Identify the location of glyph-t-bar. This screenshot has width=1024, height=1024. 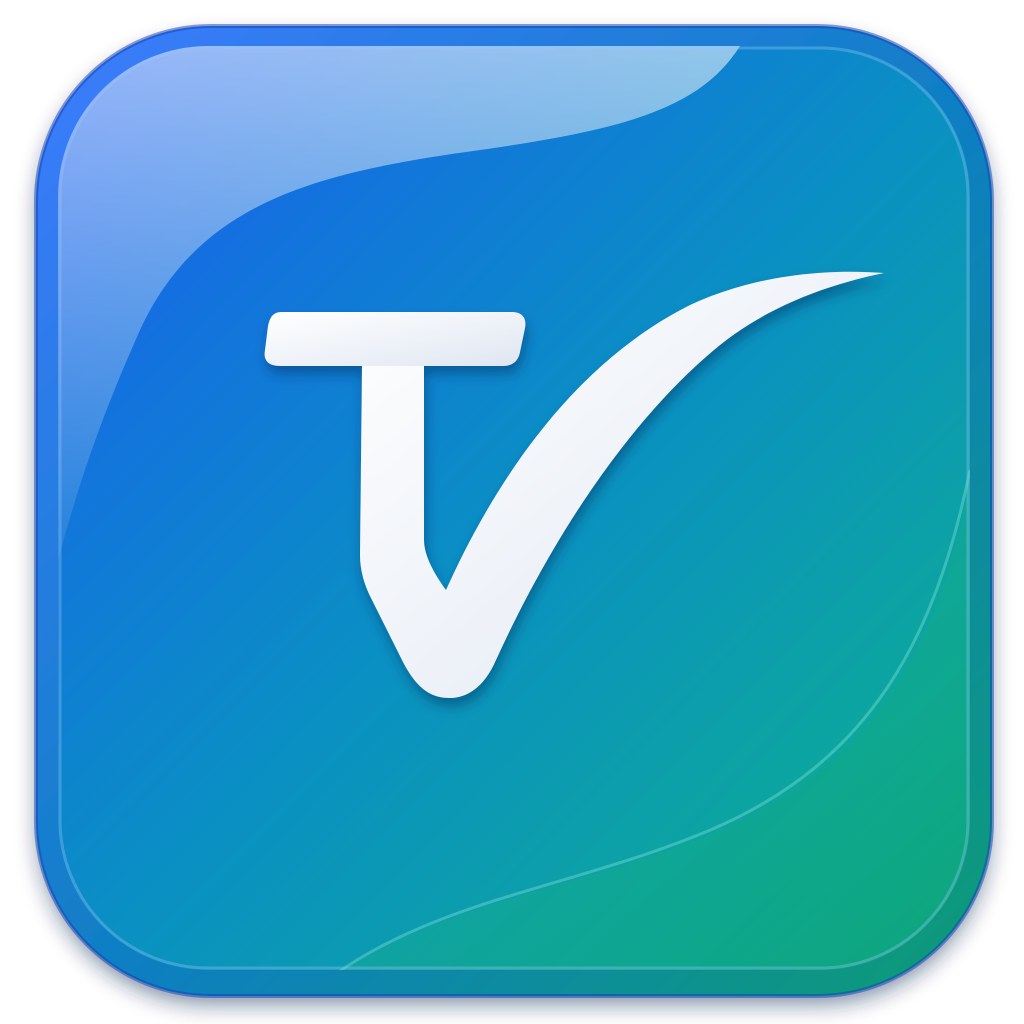
(395, 339).